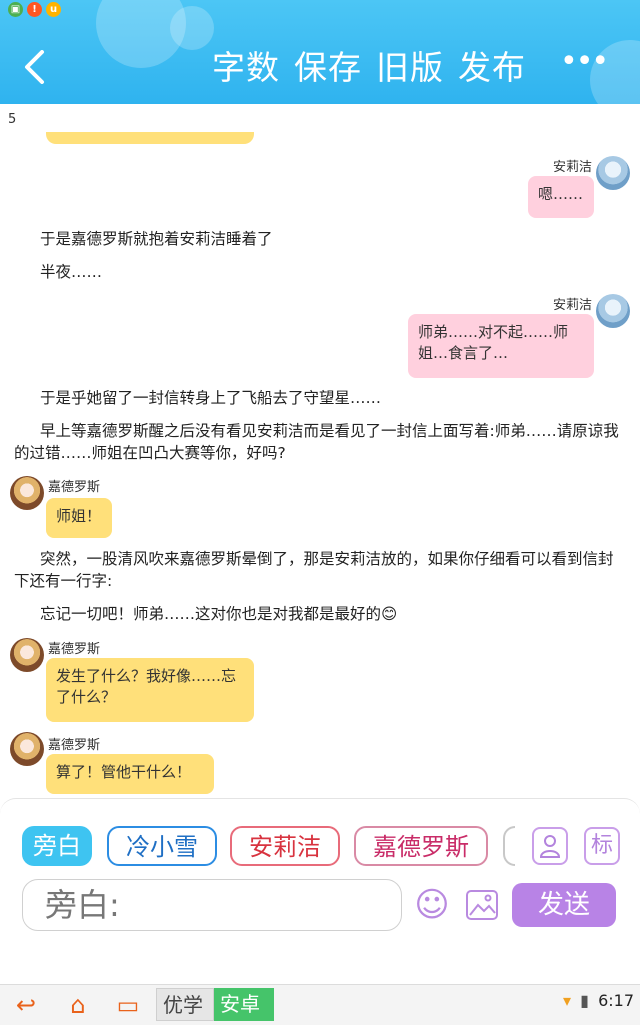 The height and width of the screenshot is (1025, 640). What do you see at coordinates (150, 690) in the screenshot?
I see `message-bubble: 发生了什么？我好像……忘了什么？` at bounding box center [150, 690].